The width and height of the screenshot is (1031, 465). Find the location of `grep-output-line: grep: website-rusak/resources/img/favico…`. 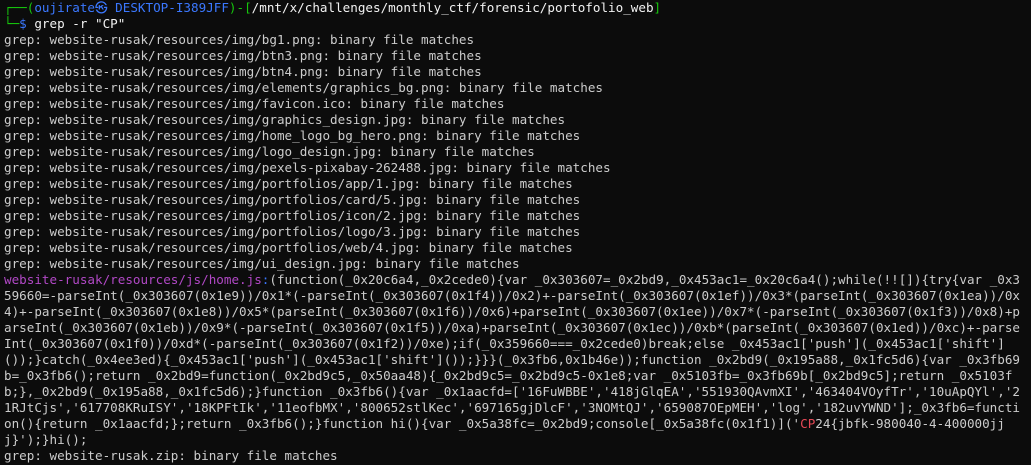

grep-output-line: grep: website-rusak/resources/img/favico… is located at coordinates (254, 103).